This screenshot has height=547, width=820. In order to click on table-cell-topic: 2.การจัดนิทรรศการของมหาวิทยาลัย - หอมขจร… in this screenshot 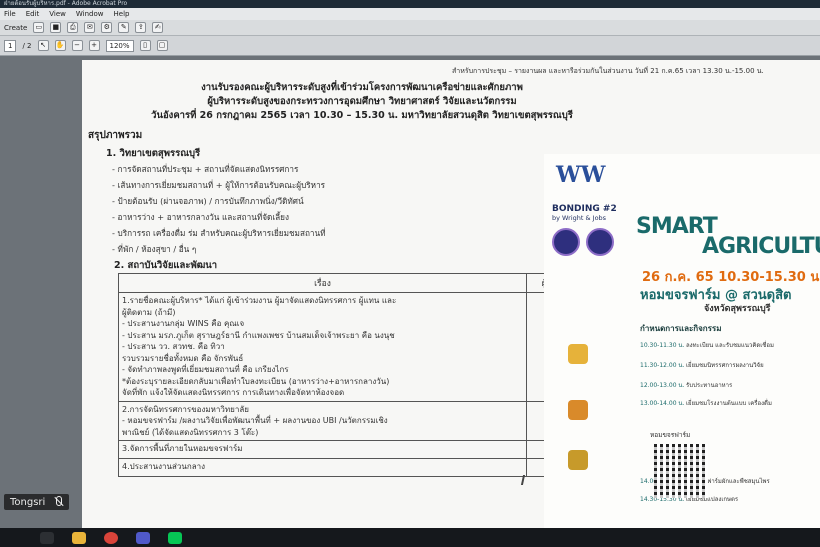, I will do `click(322, 420)`.